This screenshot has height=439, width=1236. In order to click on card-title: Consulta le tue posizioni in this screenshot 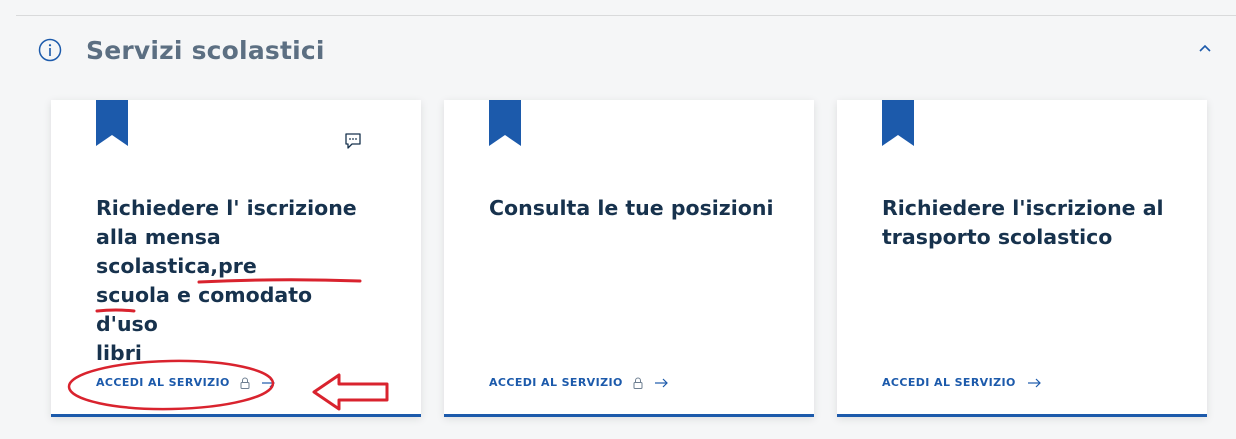, I will do `click(631, 208)`.